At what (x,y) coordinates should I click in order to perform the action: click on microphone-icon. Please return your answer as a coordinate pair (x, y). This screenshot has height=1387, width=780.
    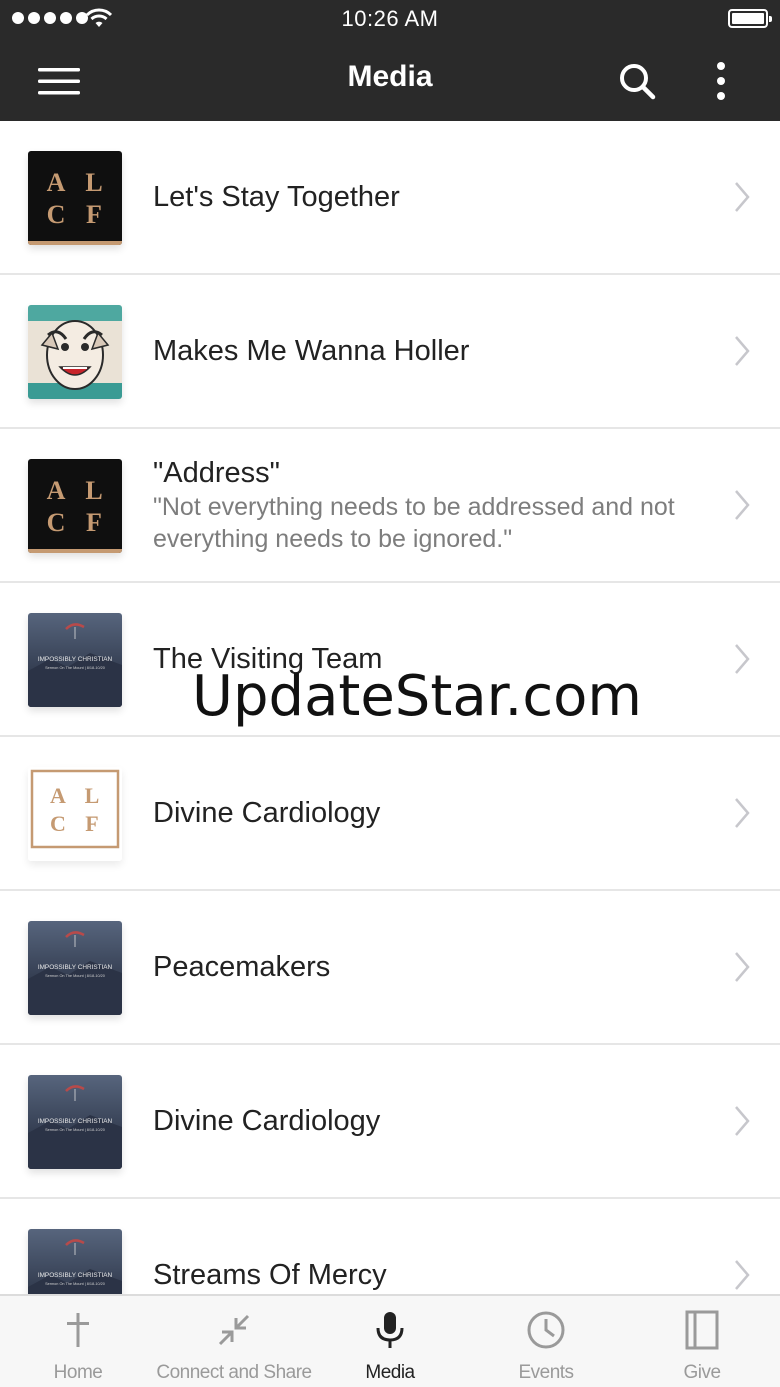
    Looking at the image, I should click on (390, 1330).